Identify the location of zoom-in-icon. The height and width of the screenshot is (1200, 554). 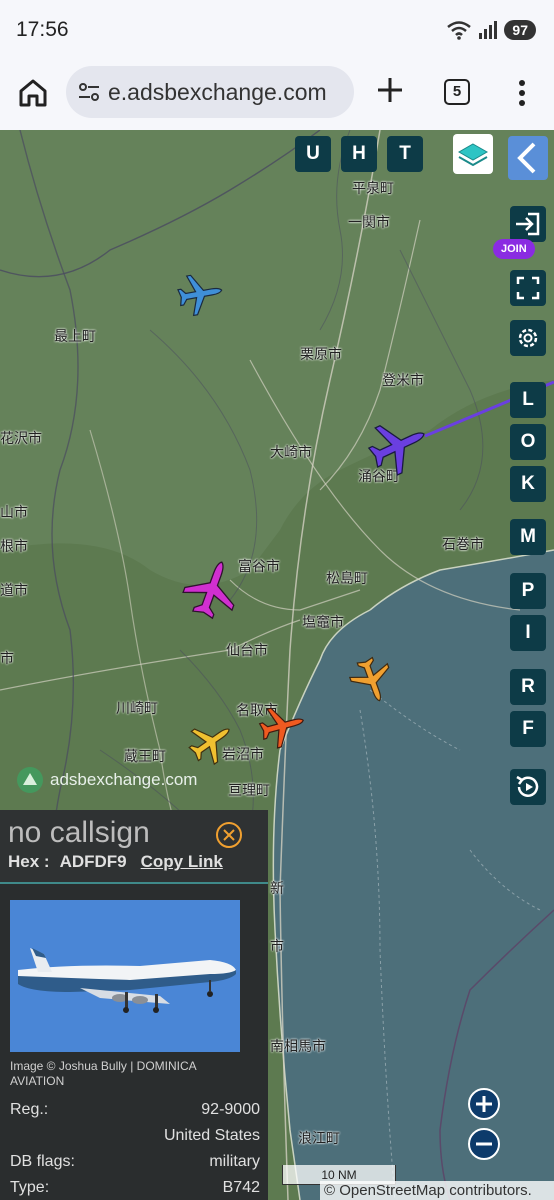
(484, 1104).